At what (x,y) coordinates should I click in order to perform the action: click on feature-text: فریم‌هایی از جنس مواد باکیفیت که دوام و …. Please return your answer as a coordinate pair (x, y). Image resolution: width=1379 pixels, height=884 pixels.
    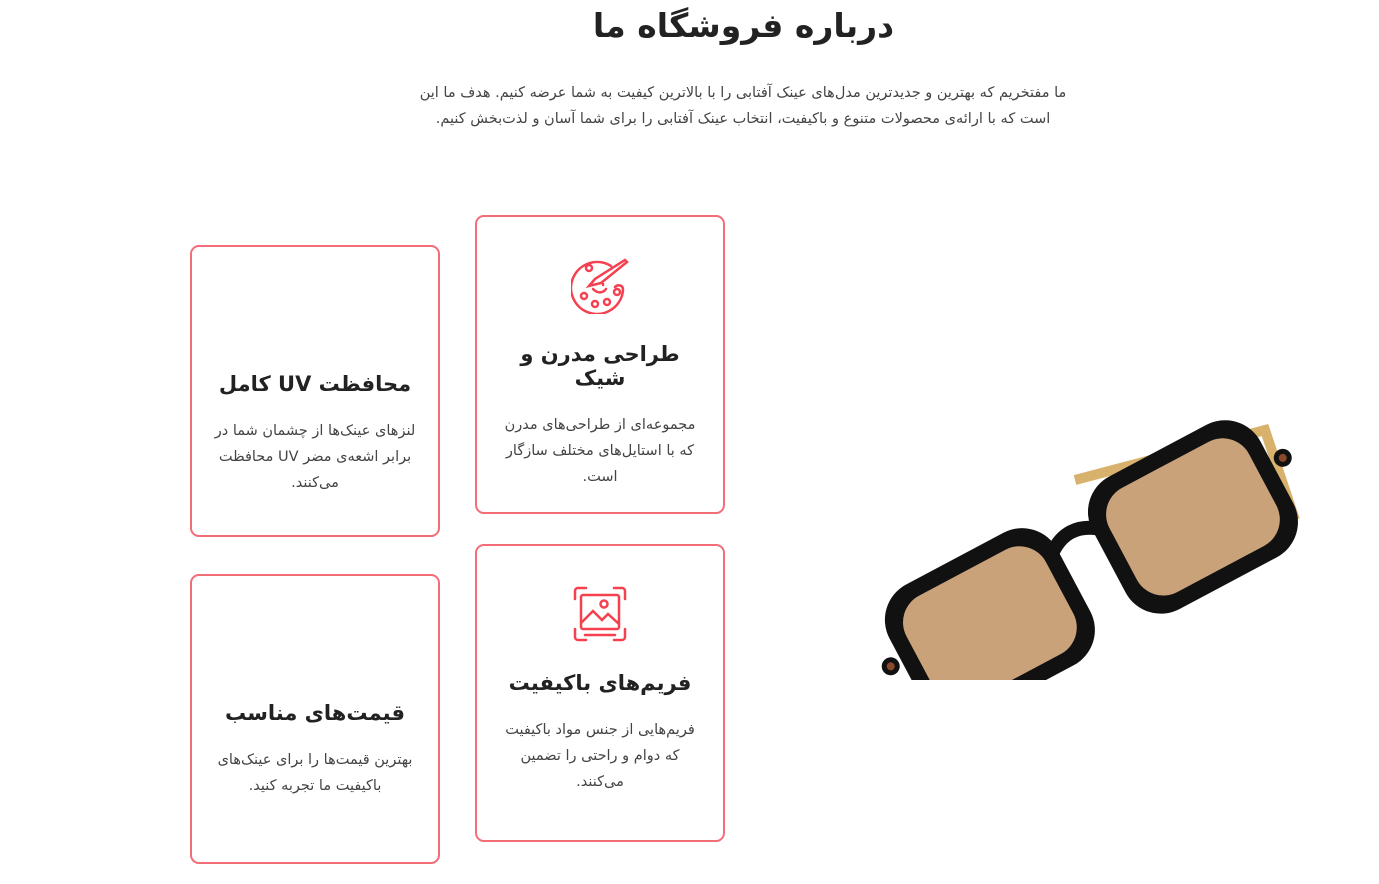
    Looking at the image, I should click on (600, 756).